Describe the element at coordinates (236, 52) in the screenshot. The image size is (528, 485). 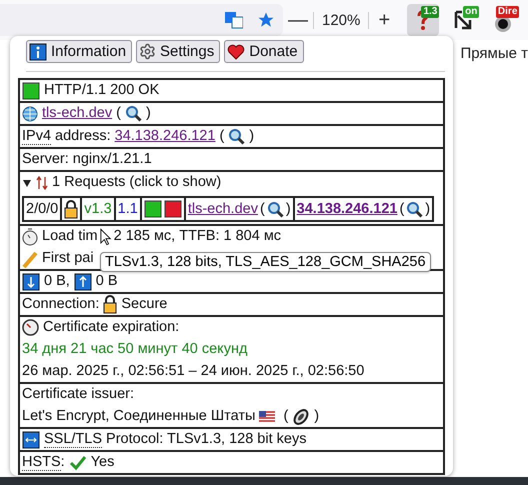
I see `heart-icon` at that location.